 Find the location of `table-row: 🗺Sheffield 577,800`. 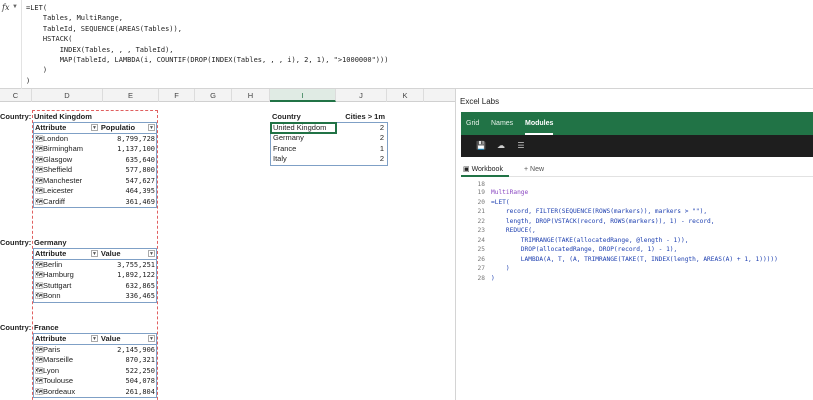

table-row: 🗺Sheffield 577,800 is located at coordinates (95, 170).